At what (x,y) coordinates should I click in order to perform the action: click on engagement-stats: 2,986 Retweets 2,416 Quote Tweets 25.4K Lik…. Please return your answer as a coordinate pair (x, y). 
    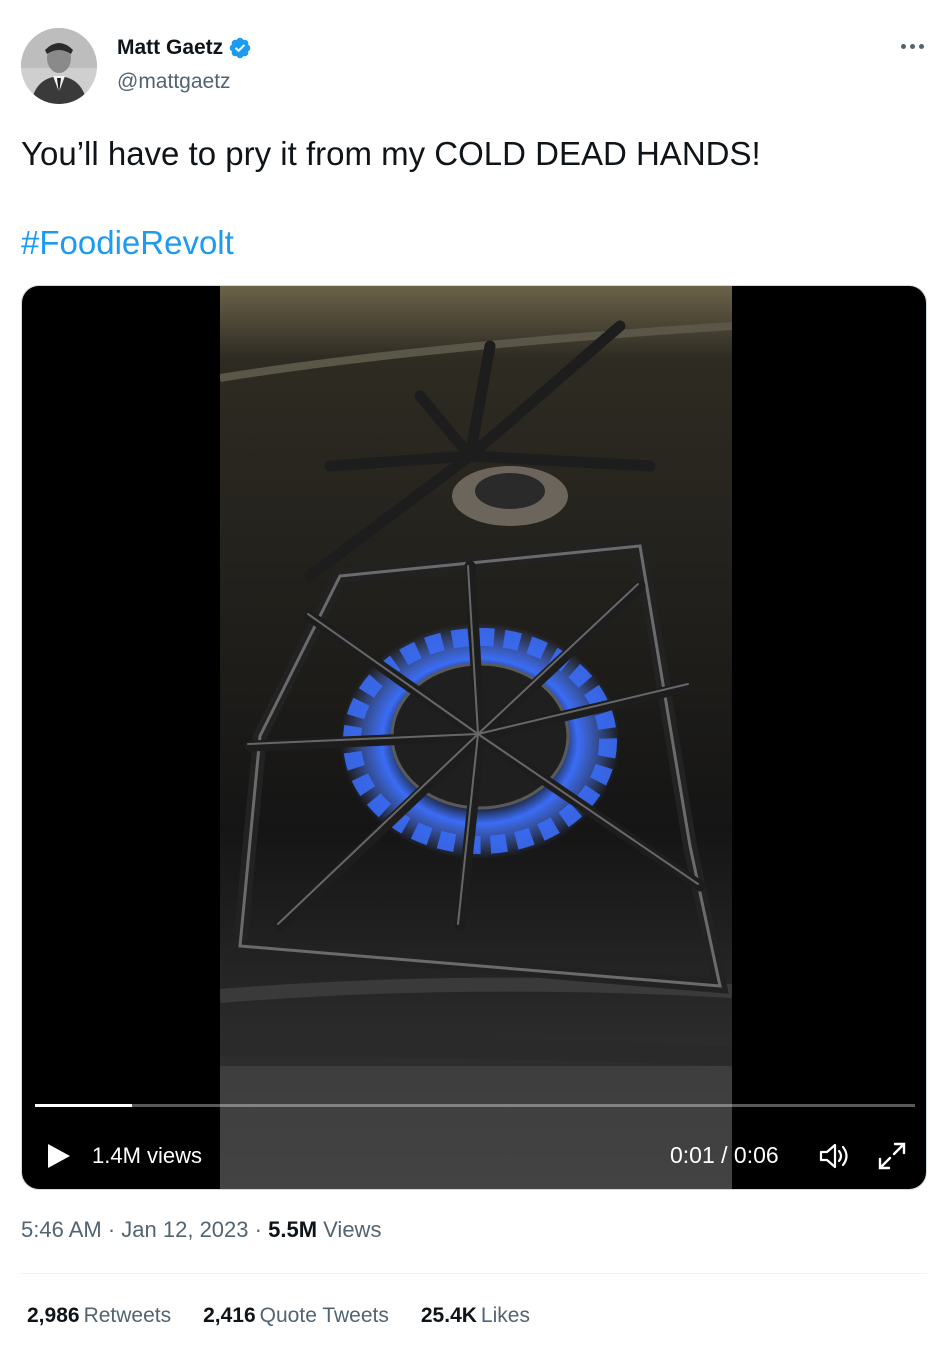
    Looking at the image, I should click on (294, 1316).